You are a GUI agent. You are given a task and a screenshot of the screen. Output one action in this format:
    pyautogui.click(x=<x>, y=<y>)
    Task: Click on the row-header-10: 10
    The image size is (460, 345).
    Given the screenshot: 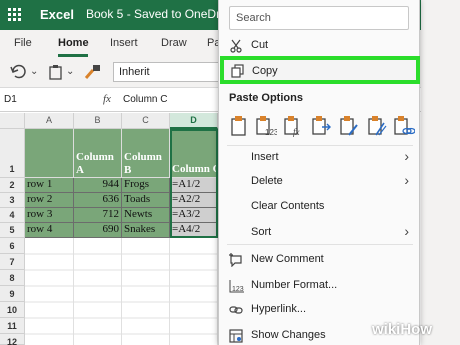 What is the action you would take?
    pyautogui.click(x=12, y=310)
    